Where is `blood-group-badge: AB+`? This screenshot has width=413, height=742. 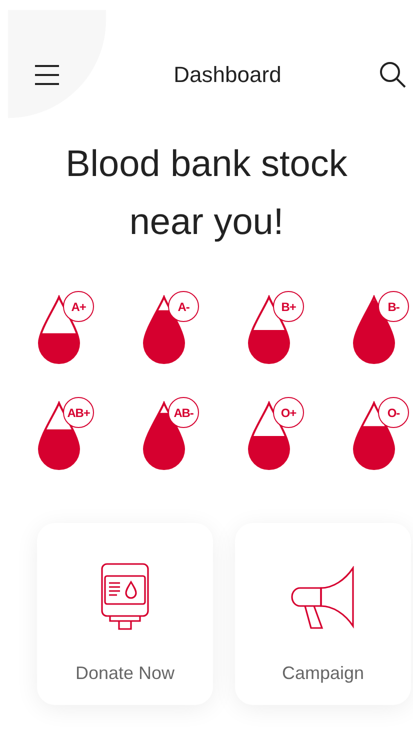
blood-group-badge: AB+ is located at coordinates (78, 412).